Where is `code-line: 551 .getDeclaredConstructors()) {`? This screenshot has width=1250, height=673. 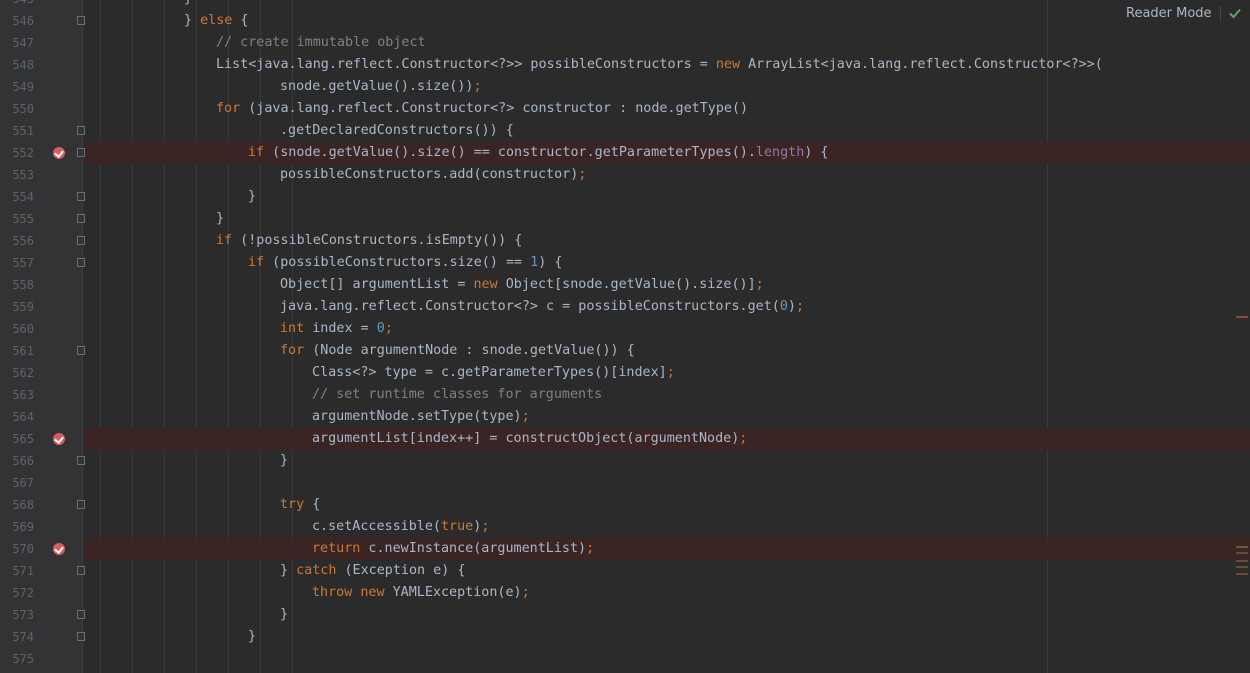 code-line: 551 .getDeclaredConstructors()) { is located at coordinates (625, 131).